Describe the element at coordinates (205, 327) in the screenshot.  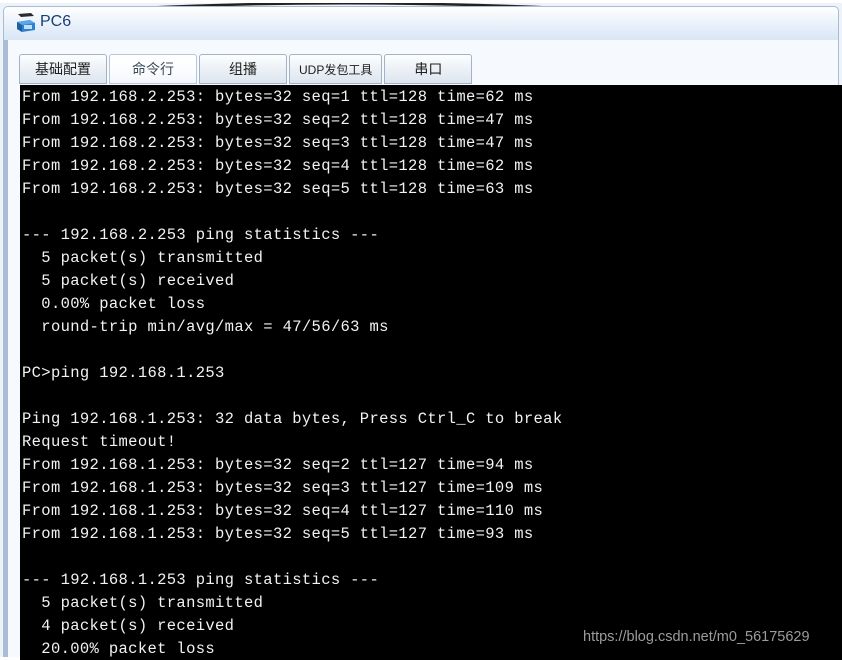
I see `terminal-line: round-trip min/avg/max = 47/56/63 ms` at that location.